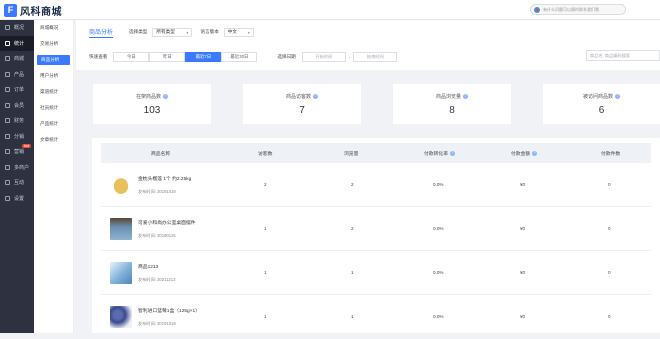 Image resolution: width=660 pixels, height=339 pixels. What do you see at coordinates (166, 279) in the screenshot?
I see `date-value: 20211213` at bounding box center [166, 279].